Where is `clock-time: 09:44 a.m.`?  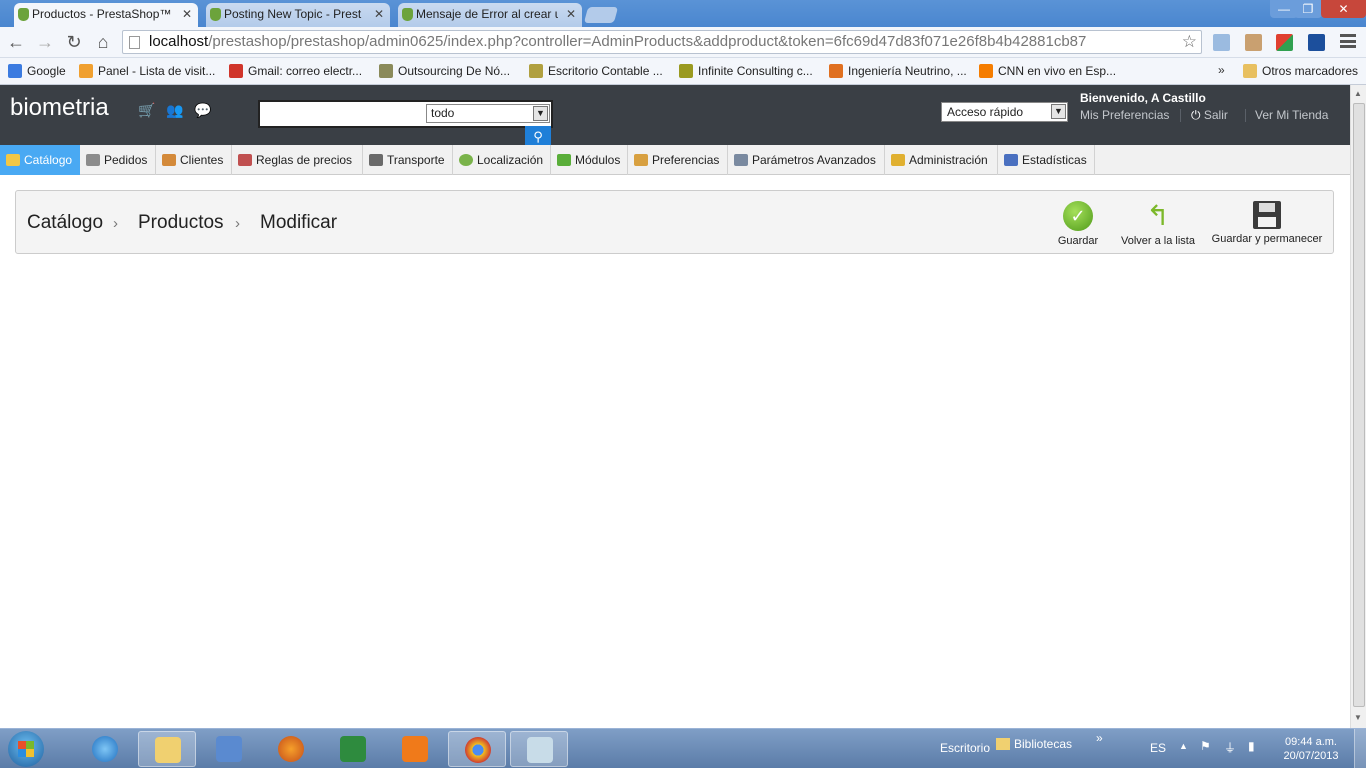 clock-time: 09:44 a.m. is located at coordinates (1311, 742).